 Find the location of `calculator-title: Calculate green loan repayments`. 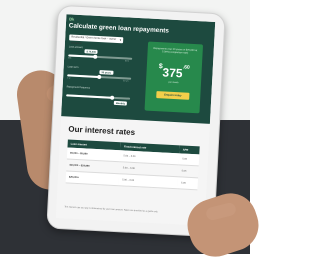

calculator-title: Calculate green loan repayments is located at coordinates (119, 28).